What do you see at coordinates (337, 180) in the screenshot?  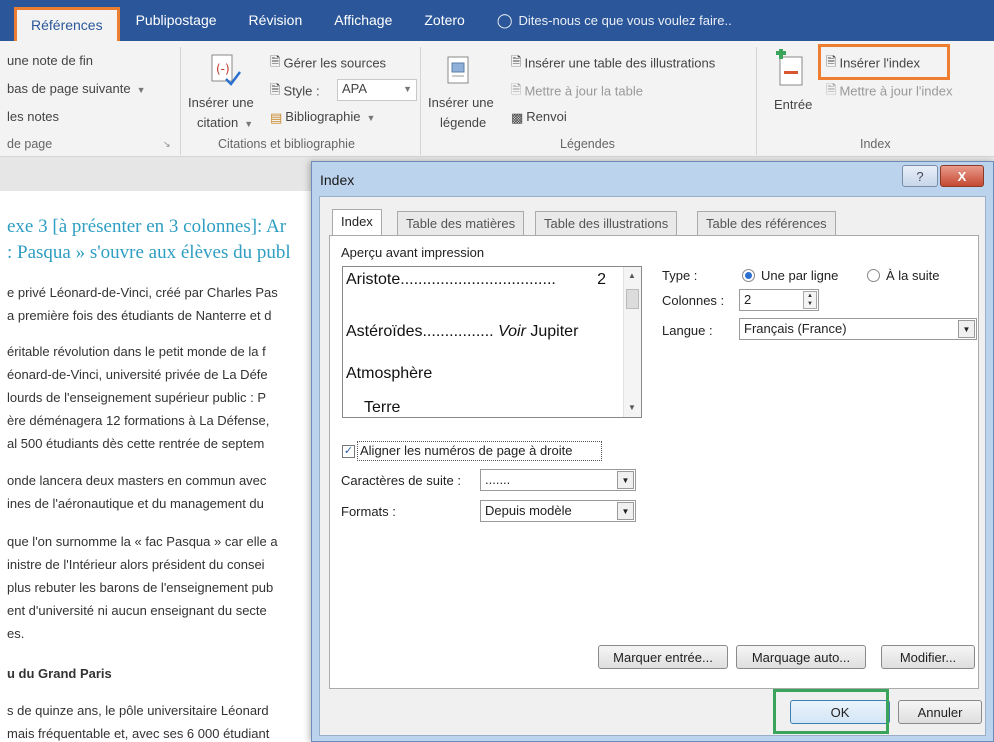 I see `dialog-title: Index` at bounding box center [337, 180].